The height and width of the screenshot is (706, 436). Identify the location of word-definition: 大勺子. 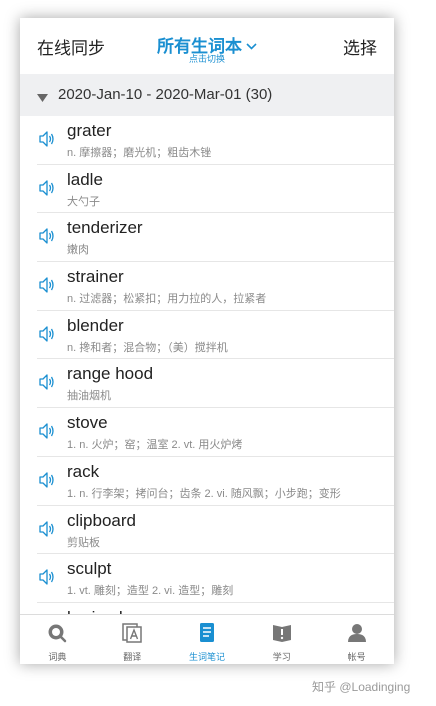
(83, 201).